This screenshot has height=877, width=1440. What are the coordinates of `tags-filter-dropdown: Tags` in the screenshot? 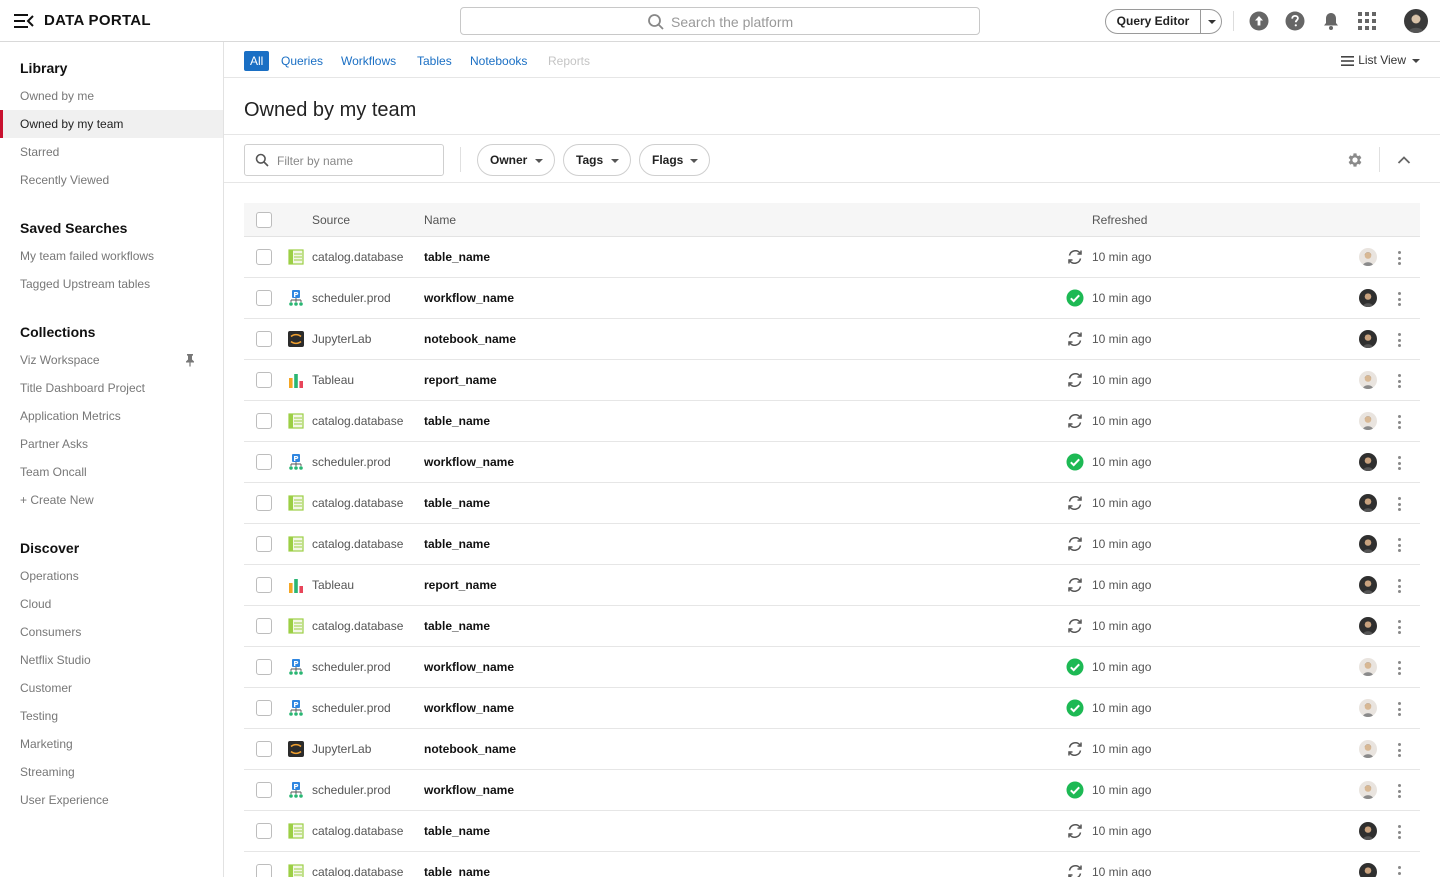 It's located at (597, 160).